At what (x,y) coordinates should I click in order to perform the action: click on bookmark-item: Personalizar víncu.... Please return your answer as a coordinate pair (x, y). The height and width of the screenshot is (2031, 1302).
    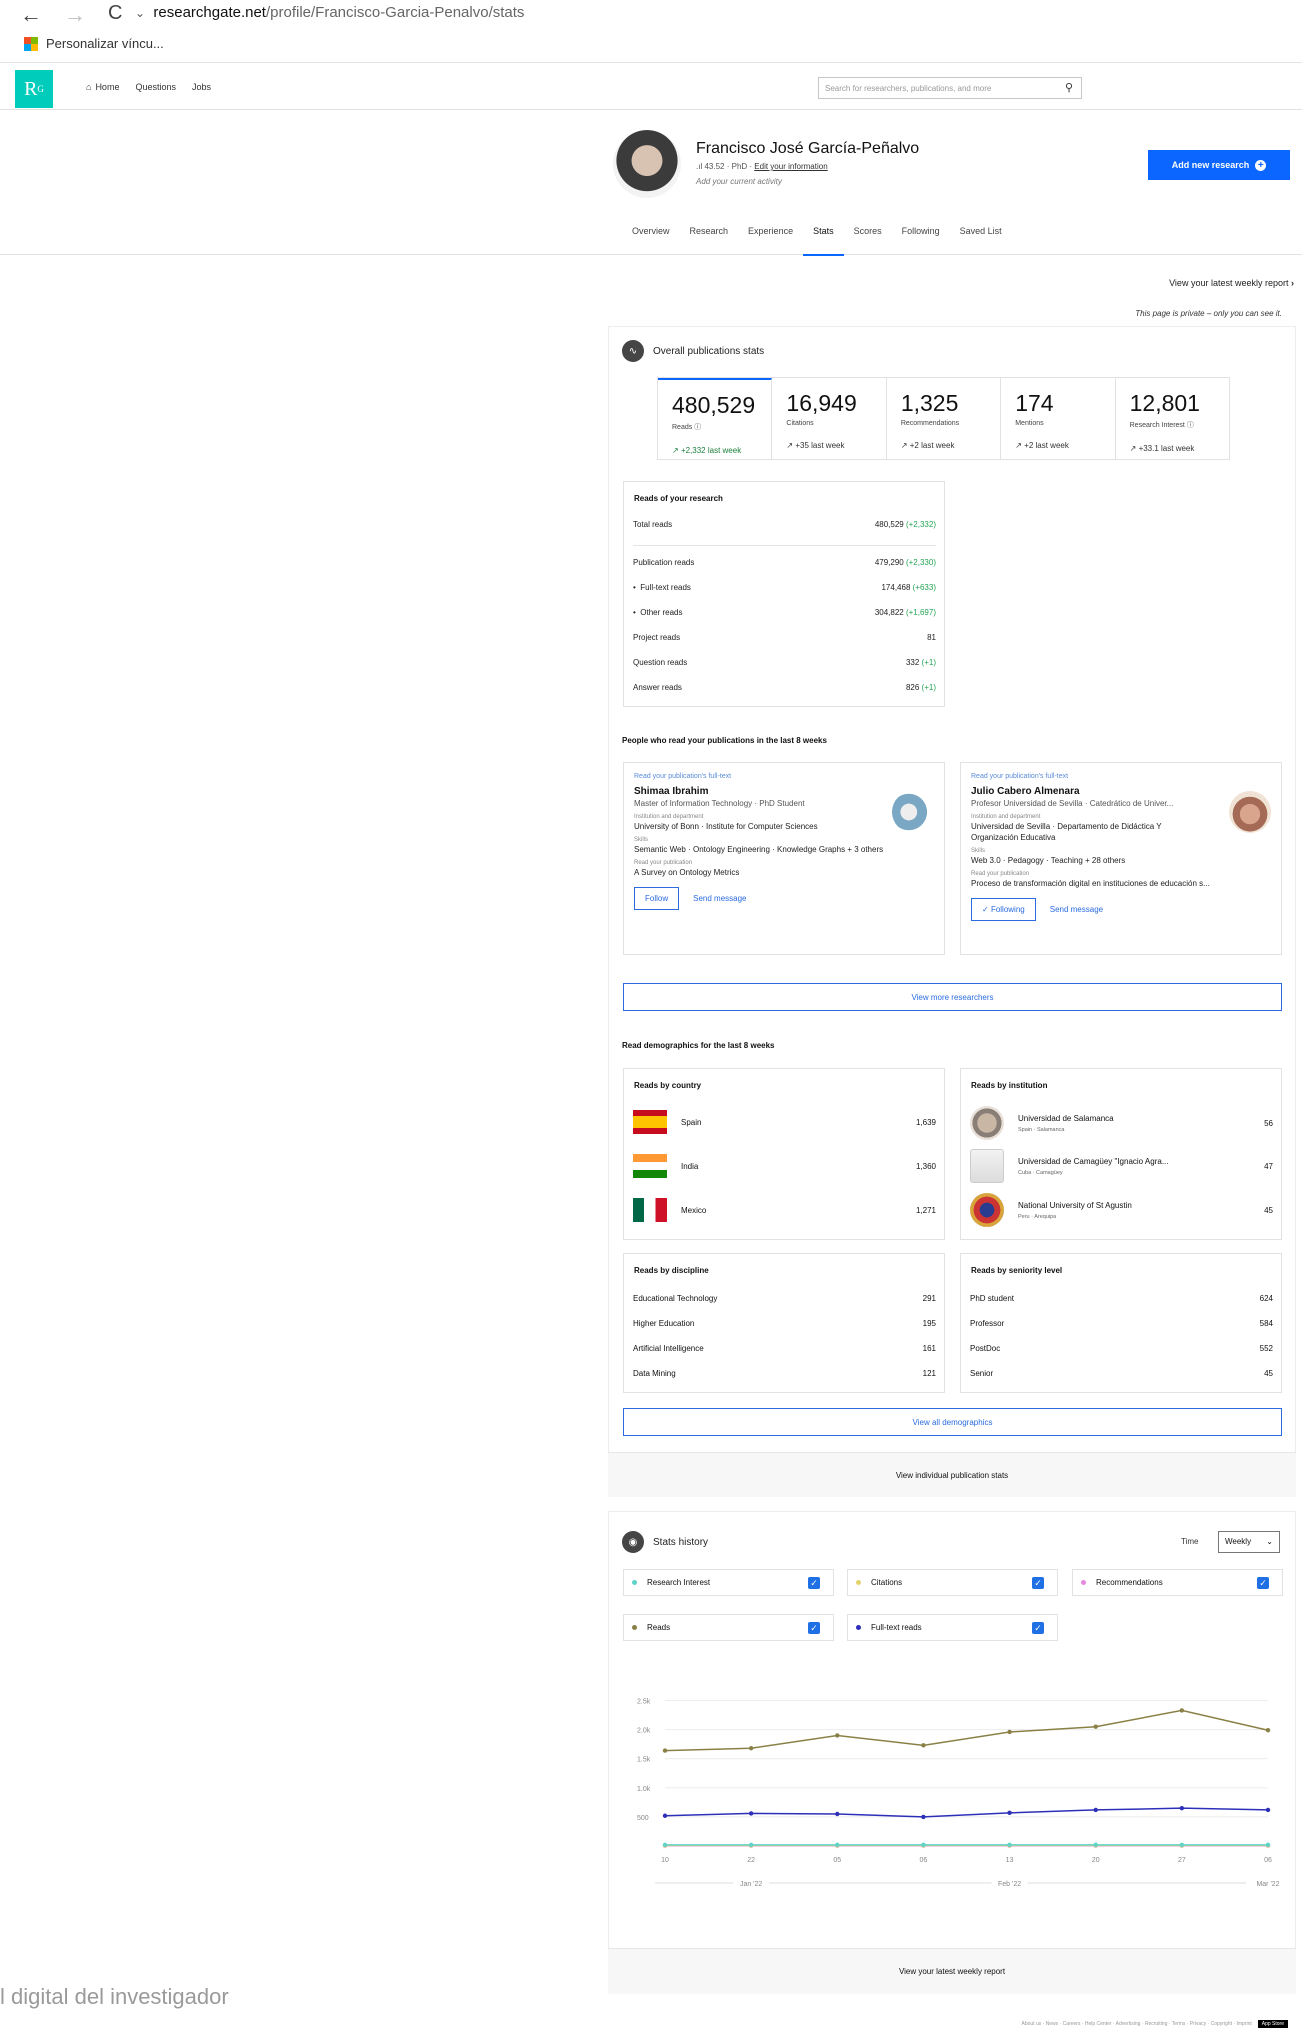
    Looking at the image, I should click on (94, 43).